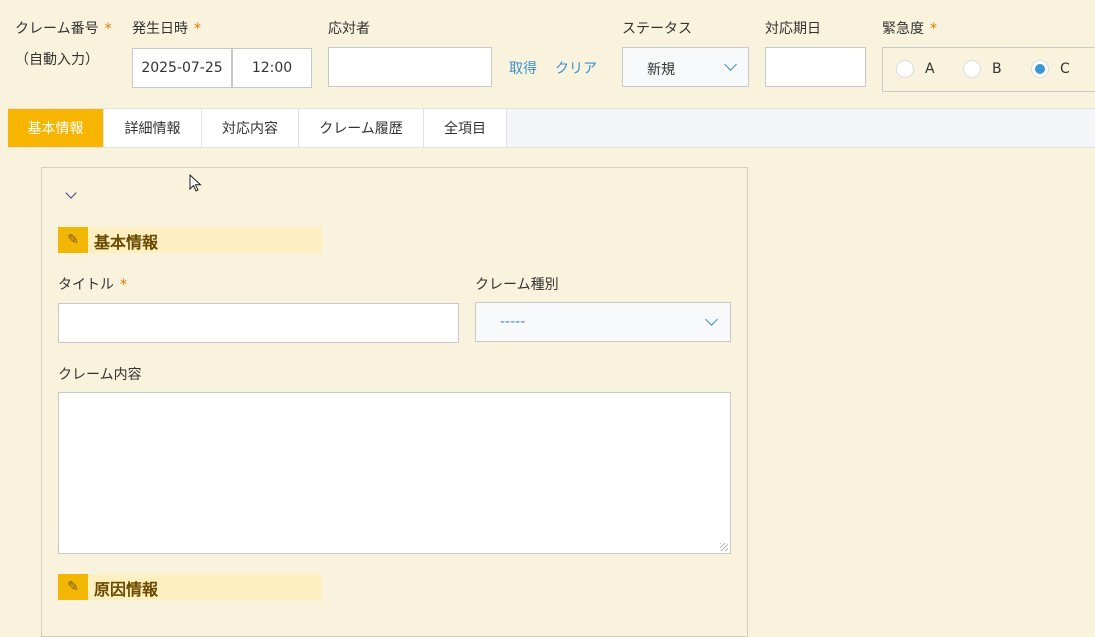 The width and height of the screenshot is (1095, 637). What do you see at coordinates (126, 242) in the screenshot?
I see `section-title-basic: 基本情報` at bounding box center [126, 242].